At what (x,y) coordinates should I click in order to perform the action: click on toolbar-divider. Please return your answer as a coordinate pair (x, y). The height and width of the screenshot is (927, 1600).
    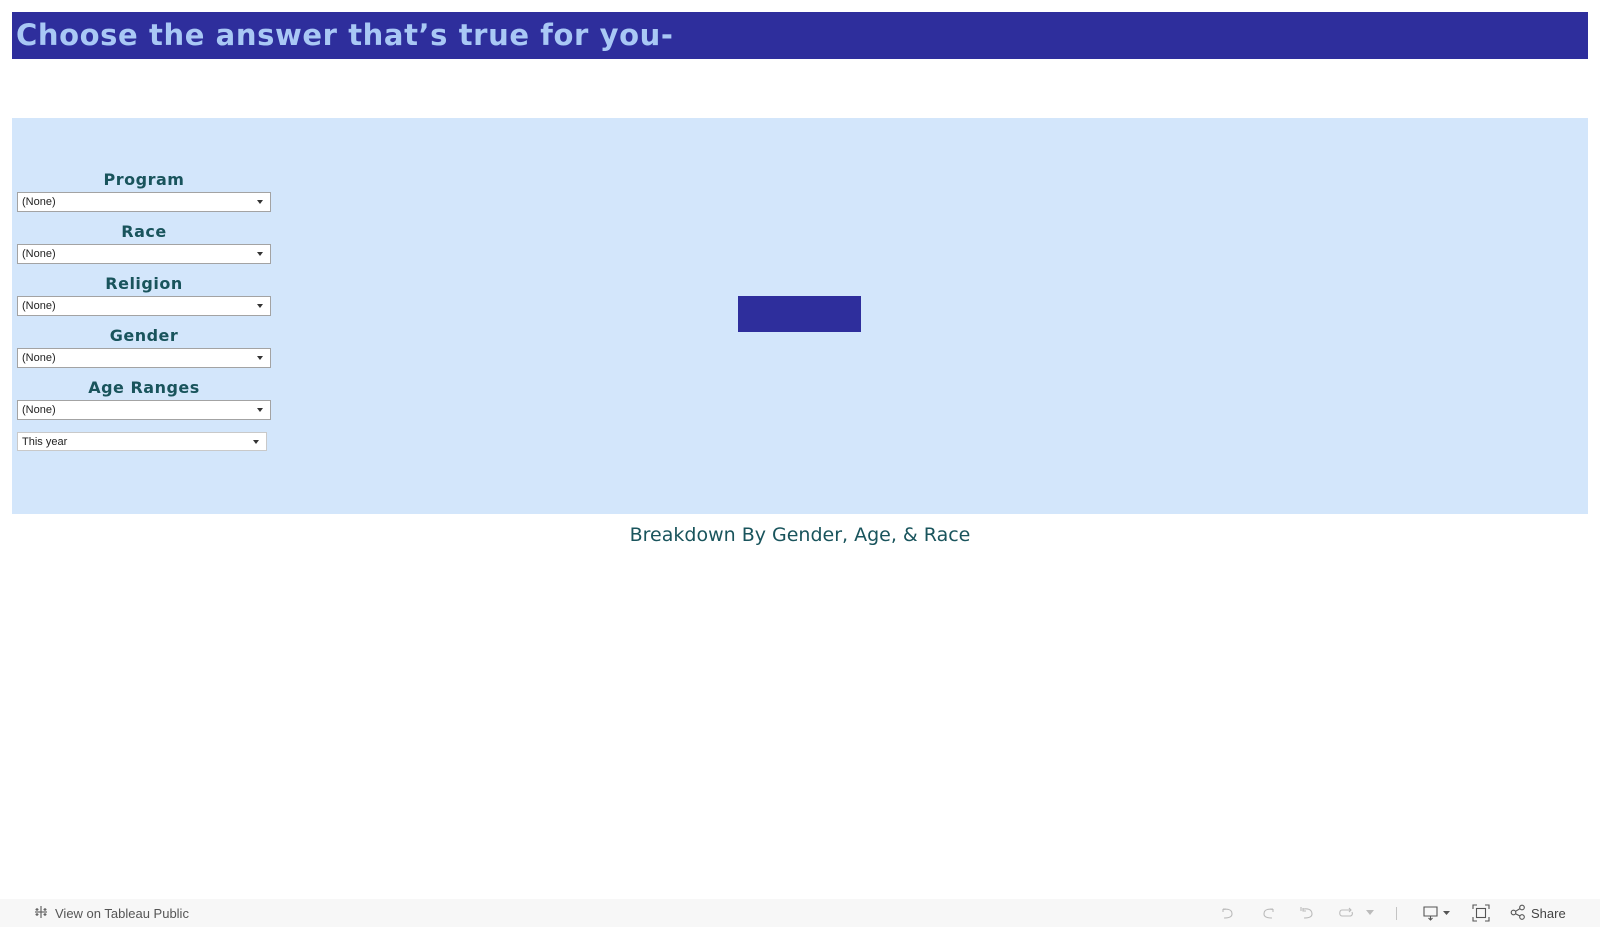
    Looking at the image, I should click on (1396, 913).